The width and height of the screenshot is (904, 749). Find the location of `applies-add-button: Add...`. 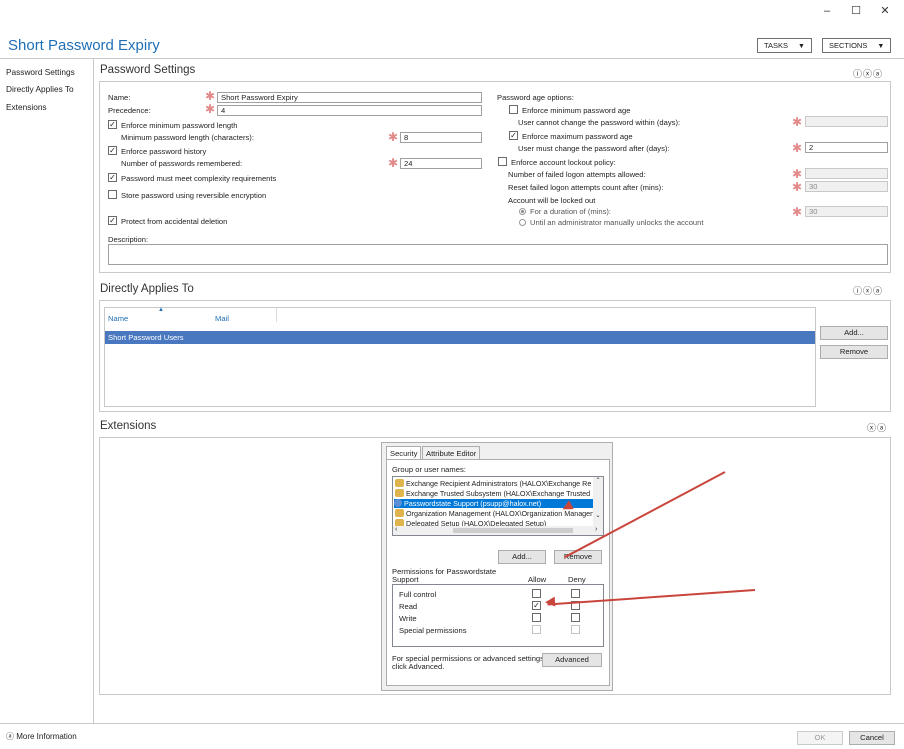

applies-add-button: Add... is located at coordinates (854, 333).